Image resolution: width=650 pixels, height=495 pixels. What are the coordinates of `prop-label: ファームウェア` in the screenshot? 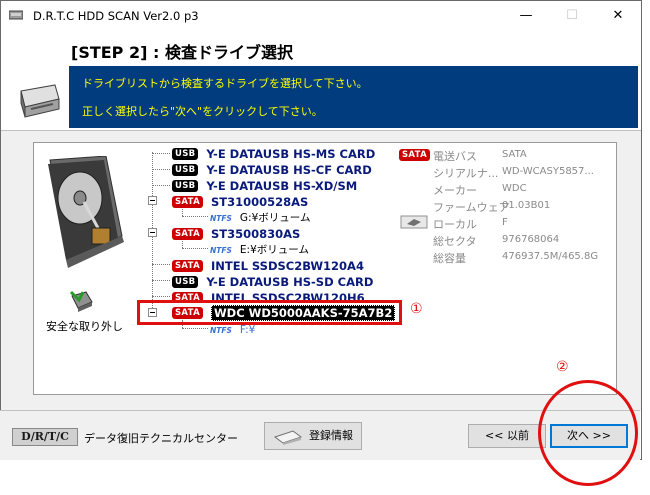 It's located at (471, 207).